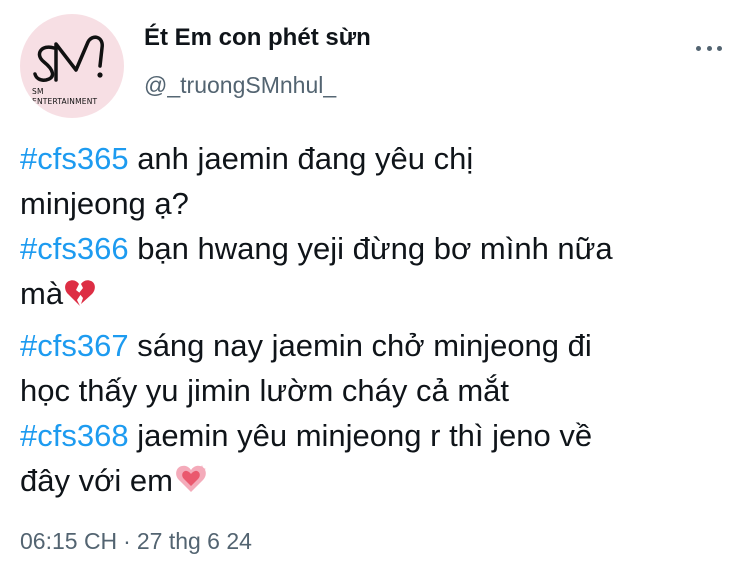 This screenshot has width=750, height=565. I want to click on tweet-line-text: jaemin yêu minjeong r thì jeno về, so click(360, 435).